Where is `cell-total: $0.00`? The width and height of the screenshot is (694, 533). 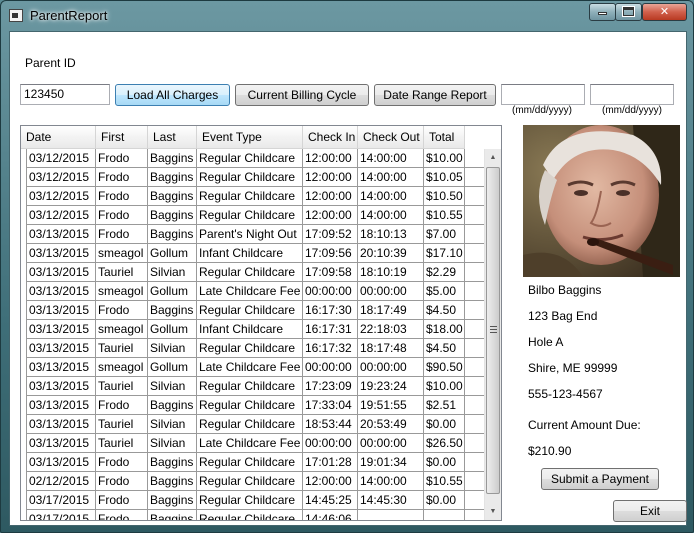 cell-total: $0.00 is located at coordinates (444, 462).